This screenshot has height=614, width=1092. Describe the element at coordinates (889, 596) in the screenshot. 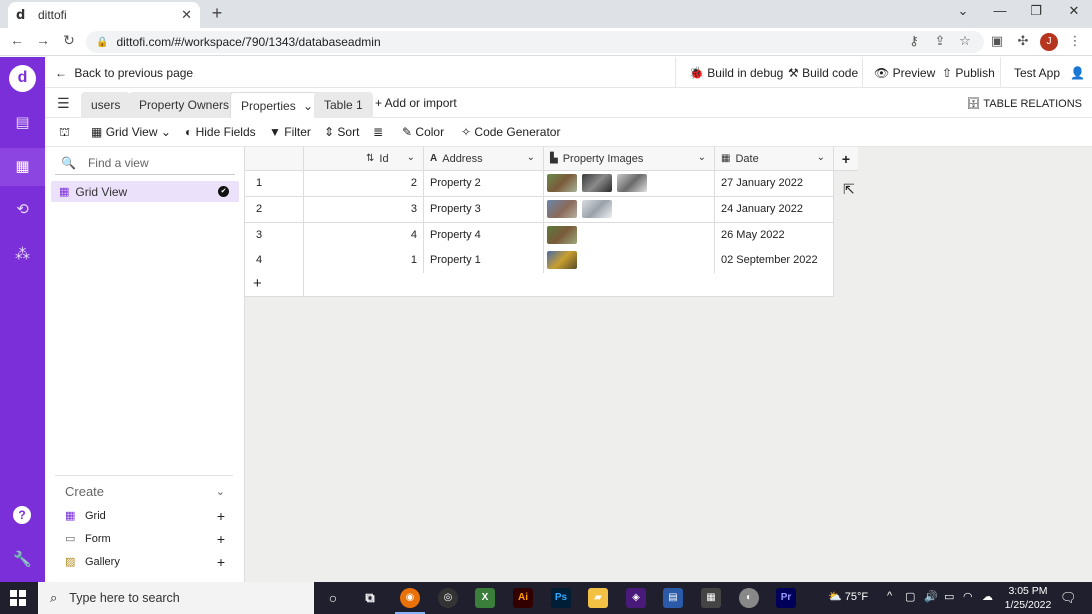

I see `tray-chevron-up-icon: ^` at that location.